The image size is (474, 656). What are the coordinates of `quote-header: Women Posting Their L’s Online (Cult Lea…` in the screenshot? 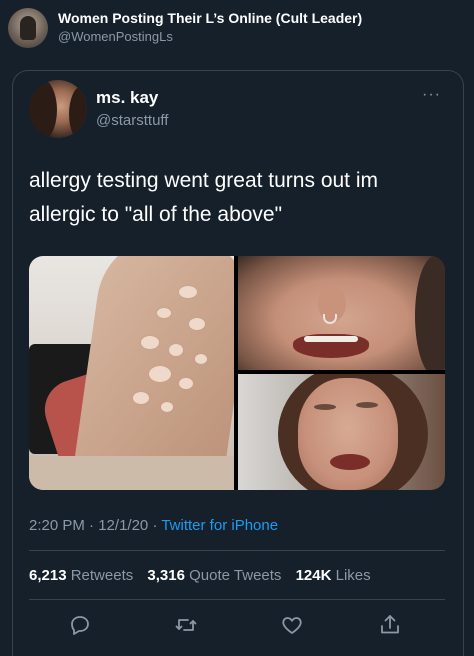 It's located at (237, 30).